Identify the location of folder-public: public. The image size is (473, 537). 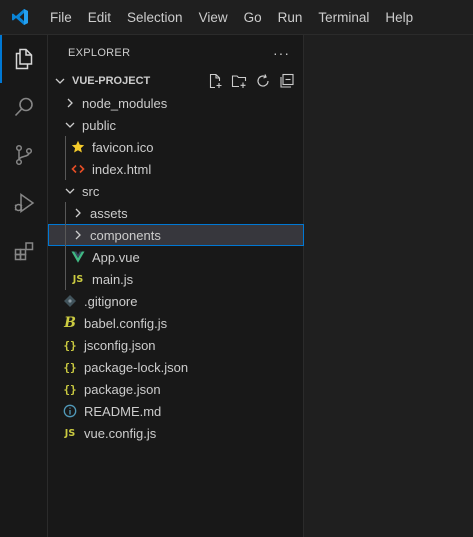
(176, 125).